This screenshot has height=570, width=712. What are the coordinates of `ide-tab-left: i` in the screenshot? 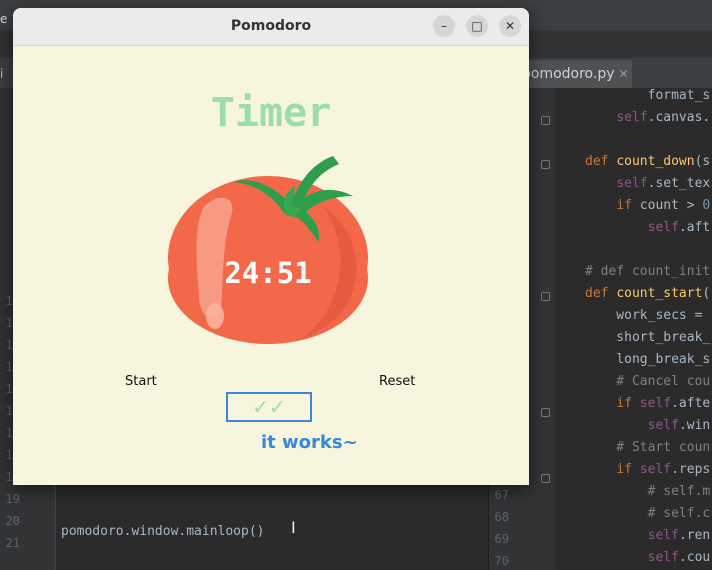 It's located at (7, 74).